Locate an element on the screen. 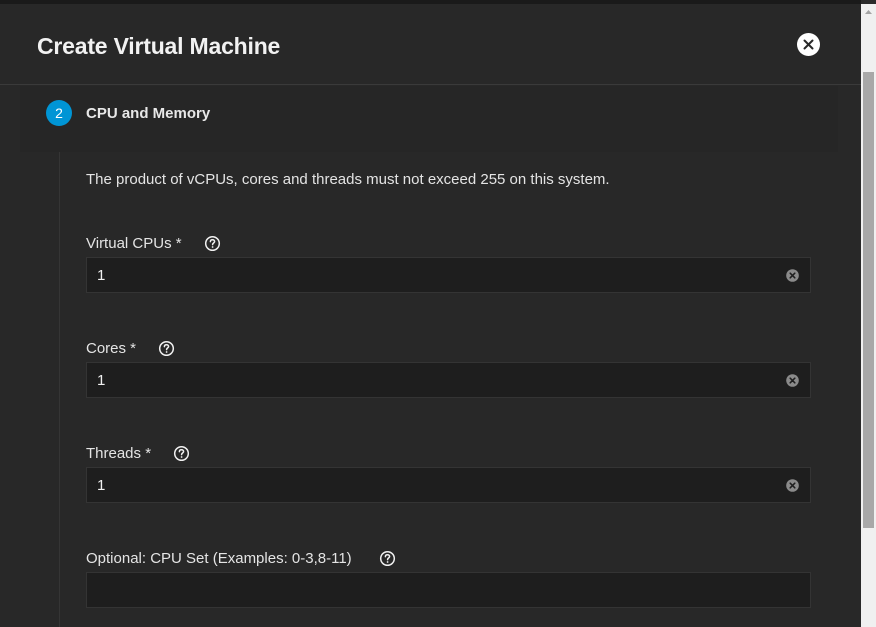 The width and height of the screenshot is (876, 627). close-icon is located at coordinates (808, 44).